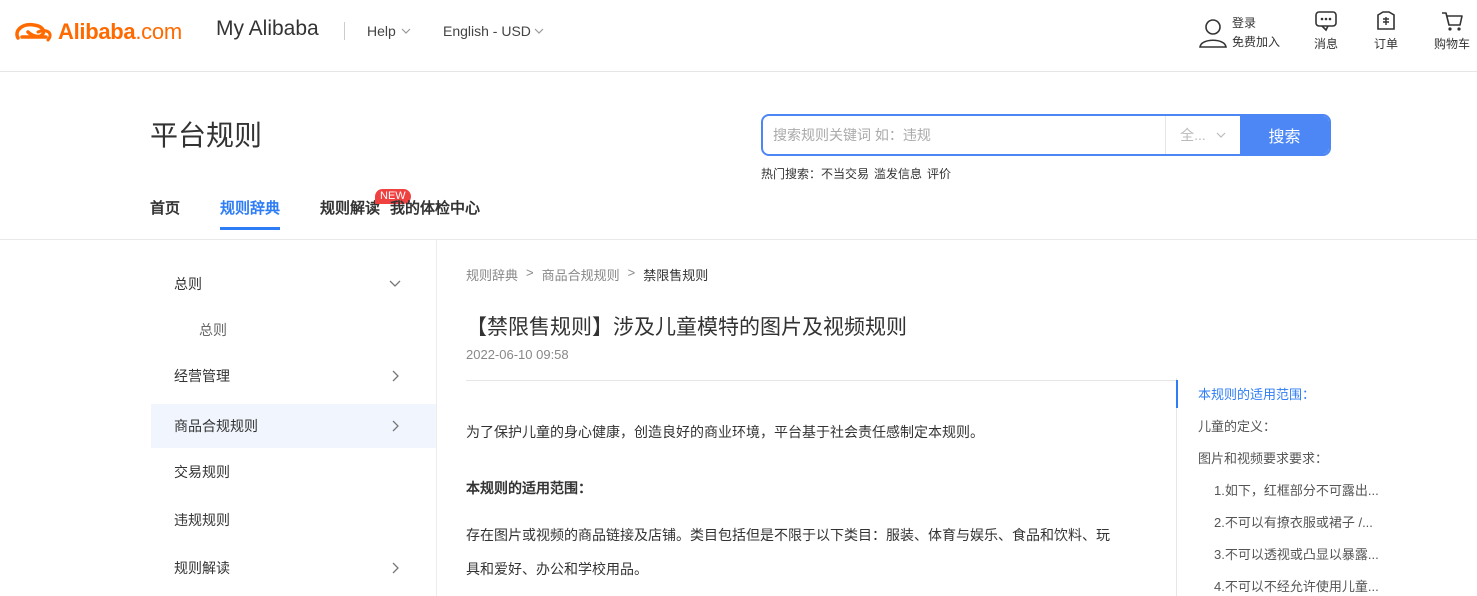 This screenshot has height=596, width=1477. I want to click on login-link: 登录, so click(1256, 23).